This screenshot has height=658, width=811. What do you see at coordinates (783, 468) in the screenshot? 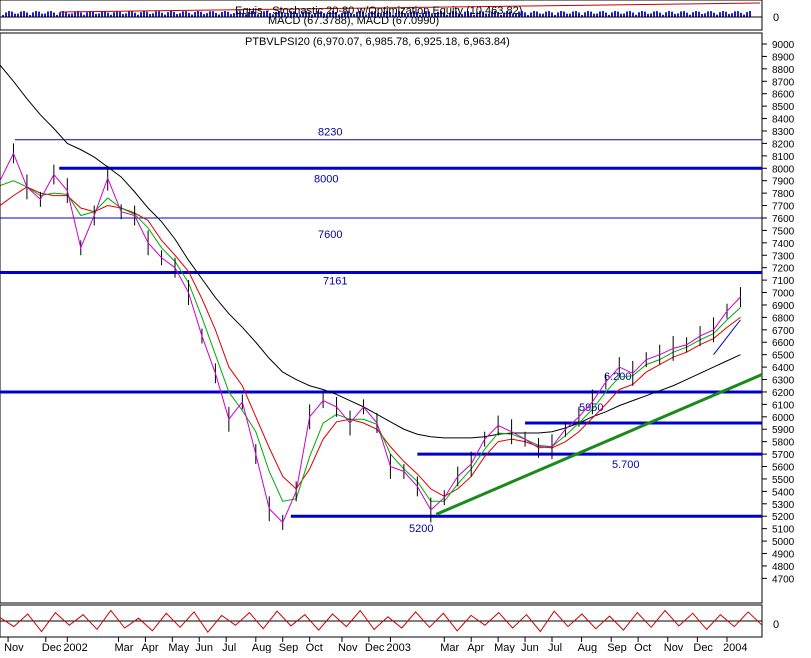
I see `y-tick-label: 5600` at bounding box center [783, 468].